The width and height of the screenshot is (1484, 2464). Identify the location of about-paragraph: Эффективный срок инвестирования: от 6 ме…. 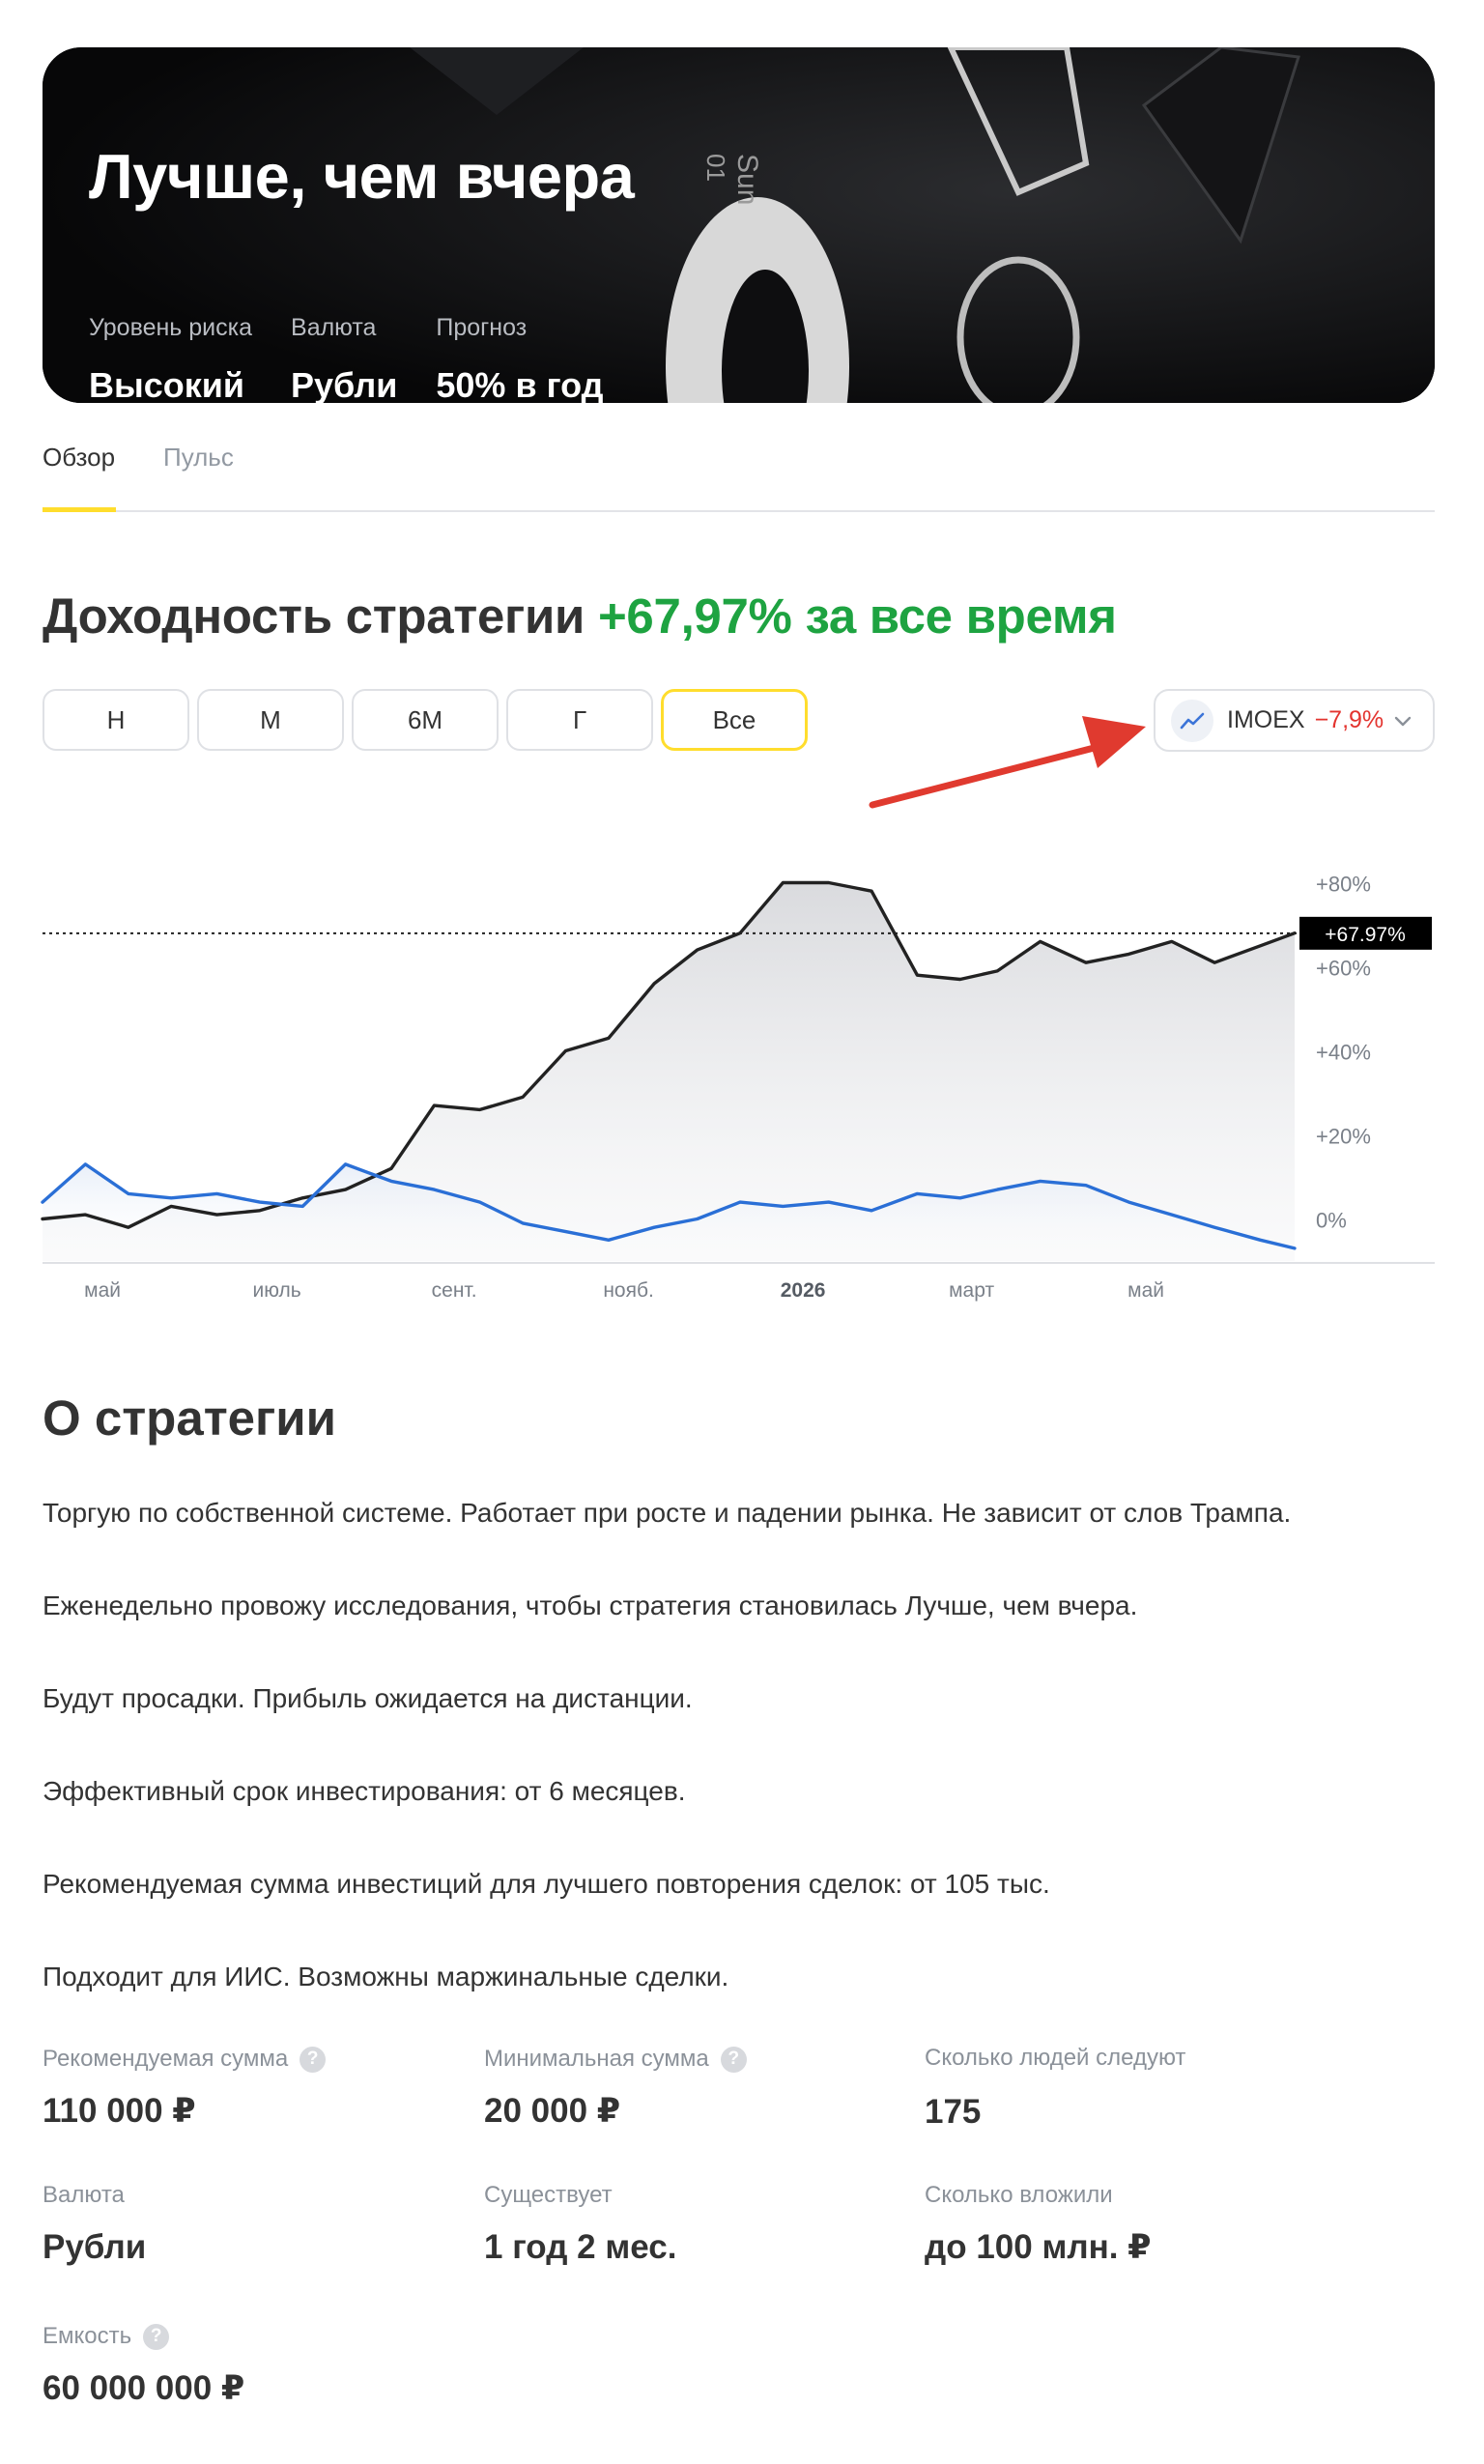
(364, 1791).